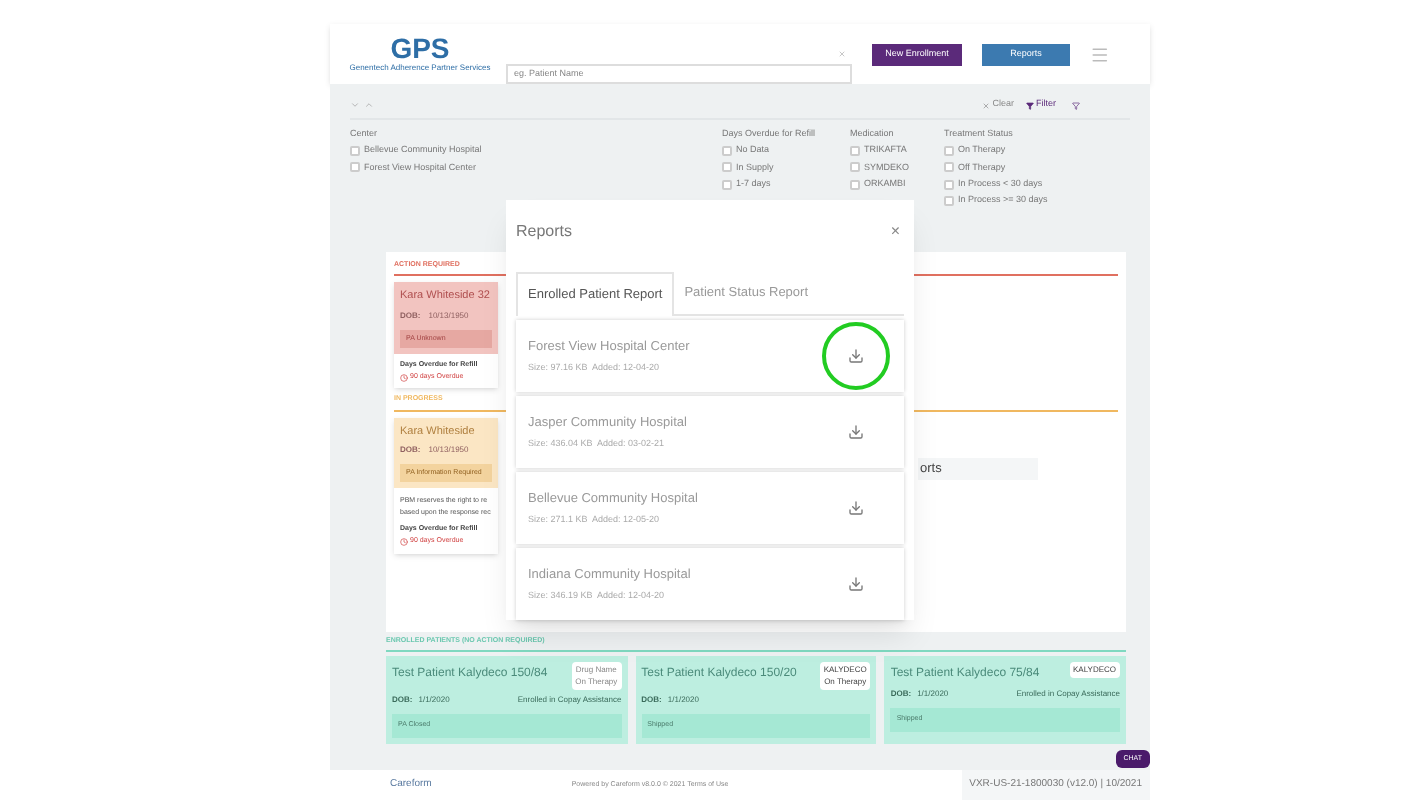 This screenshot has width=1422, height=804. What do you see at coordinates (1076, 105) in the screenshot?
I see `filter-icon` at bounding box center [1076, 105].